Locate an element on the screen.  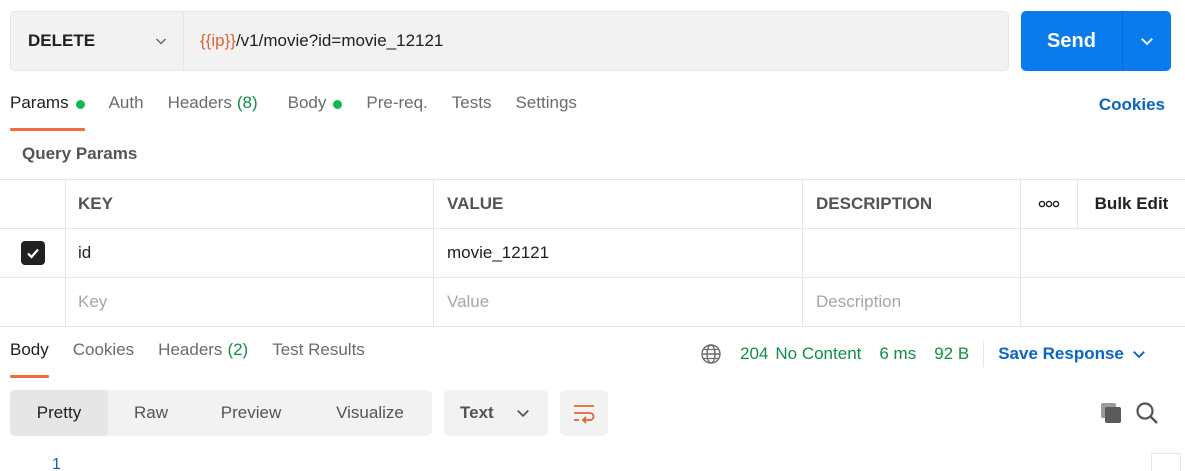
tab-response-body: Body is located at coordinates (29, 359).